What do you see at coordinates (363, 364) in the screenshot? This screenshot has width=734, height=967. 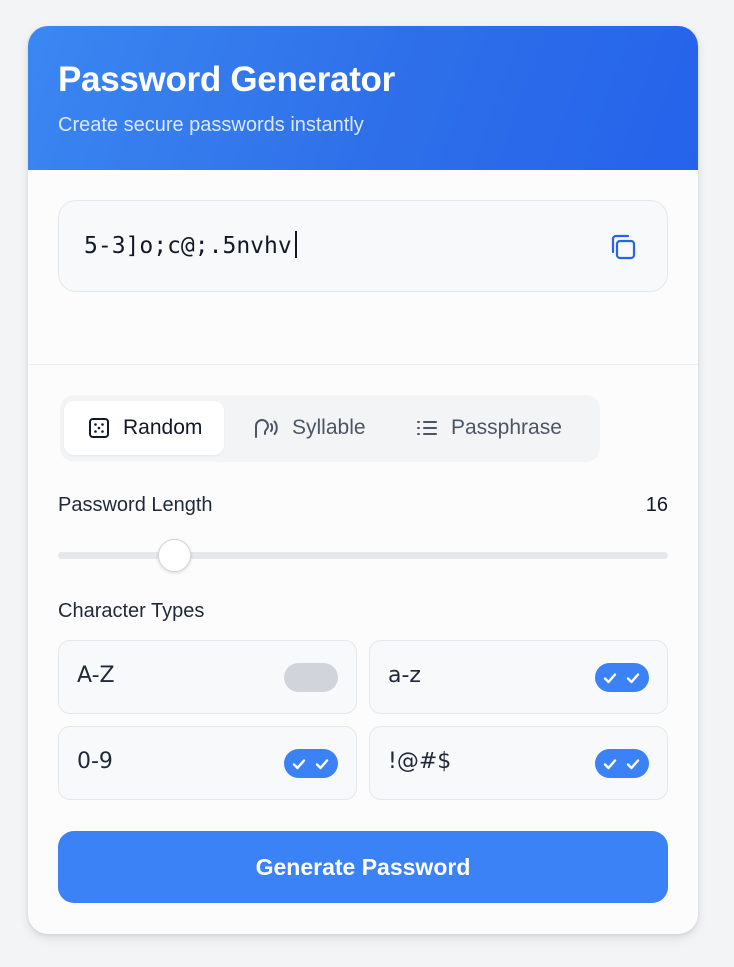 I see `section-divider` at bounding box center [363, 364].